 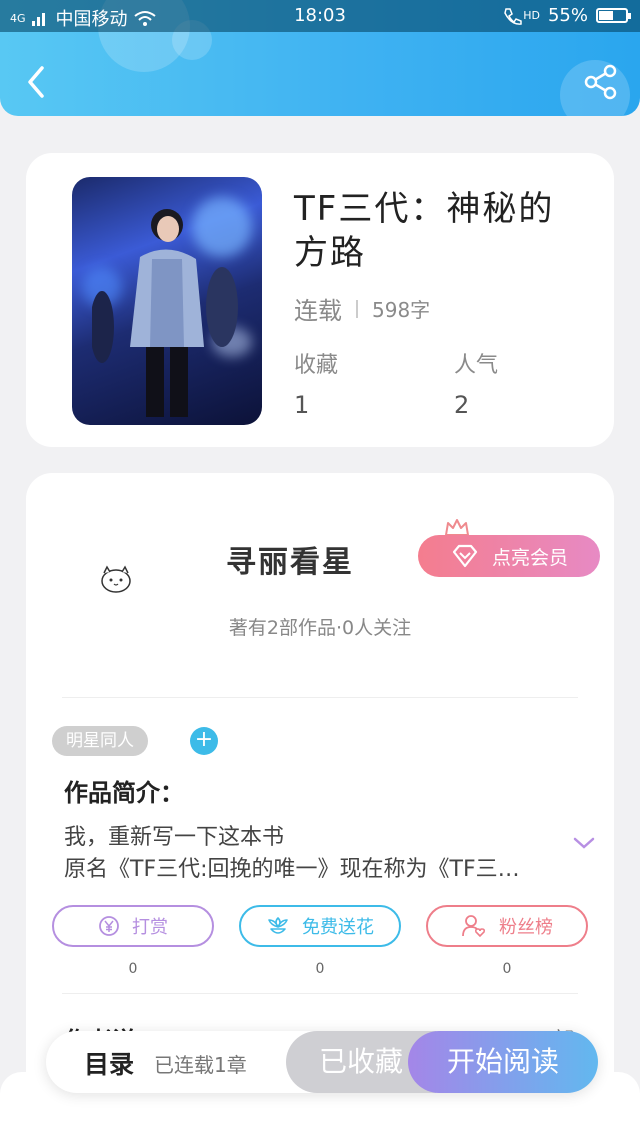 I want to click on reward-button: 打赏, so click(x=133, y=926).